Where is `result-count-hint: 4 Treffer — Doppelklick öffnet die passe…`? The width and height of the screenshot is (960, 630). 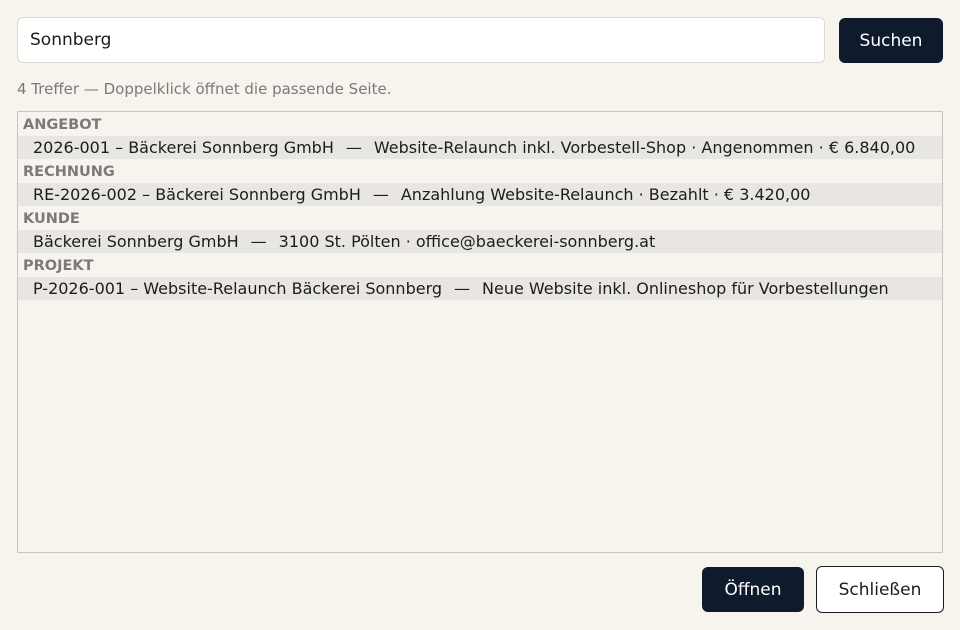
result-count-hint: 4 Treffer — Doppelklick öffnet die passe… is located at coordinates (204, 89).